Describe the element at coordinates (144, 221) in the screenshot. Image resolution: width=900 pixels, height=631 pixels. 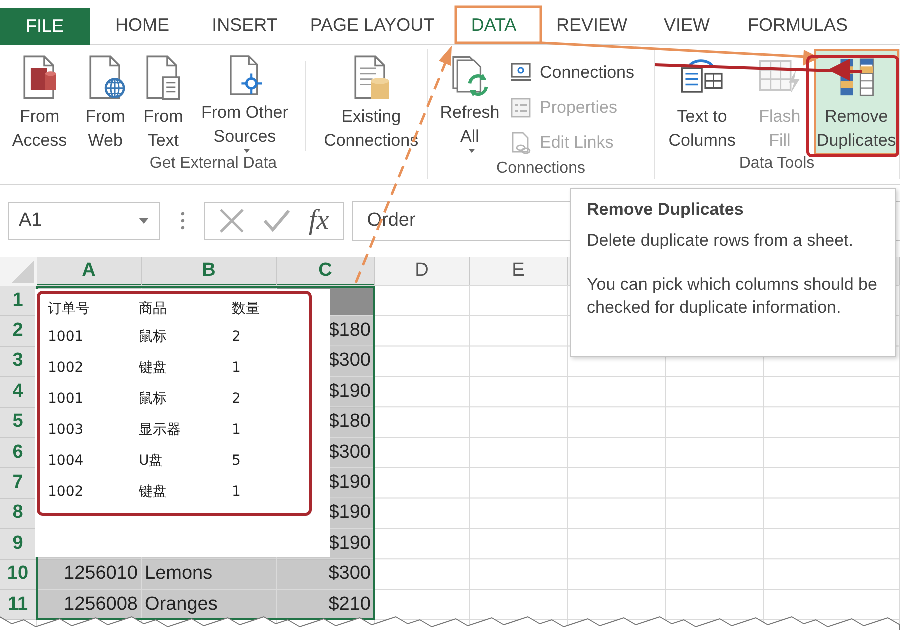
I see `caret-icon` at that location.